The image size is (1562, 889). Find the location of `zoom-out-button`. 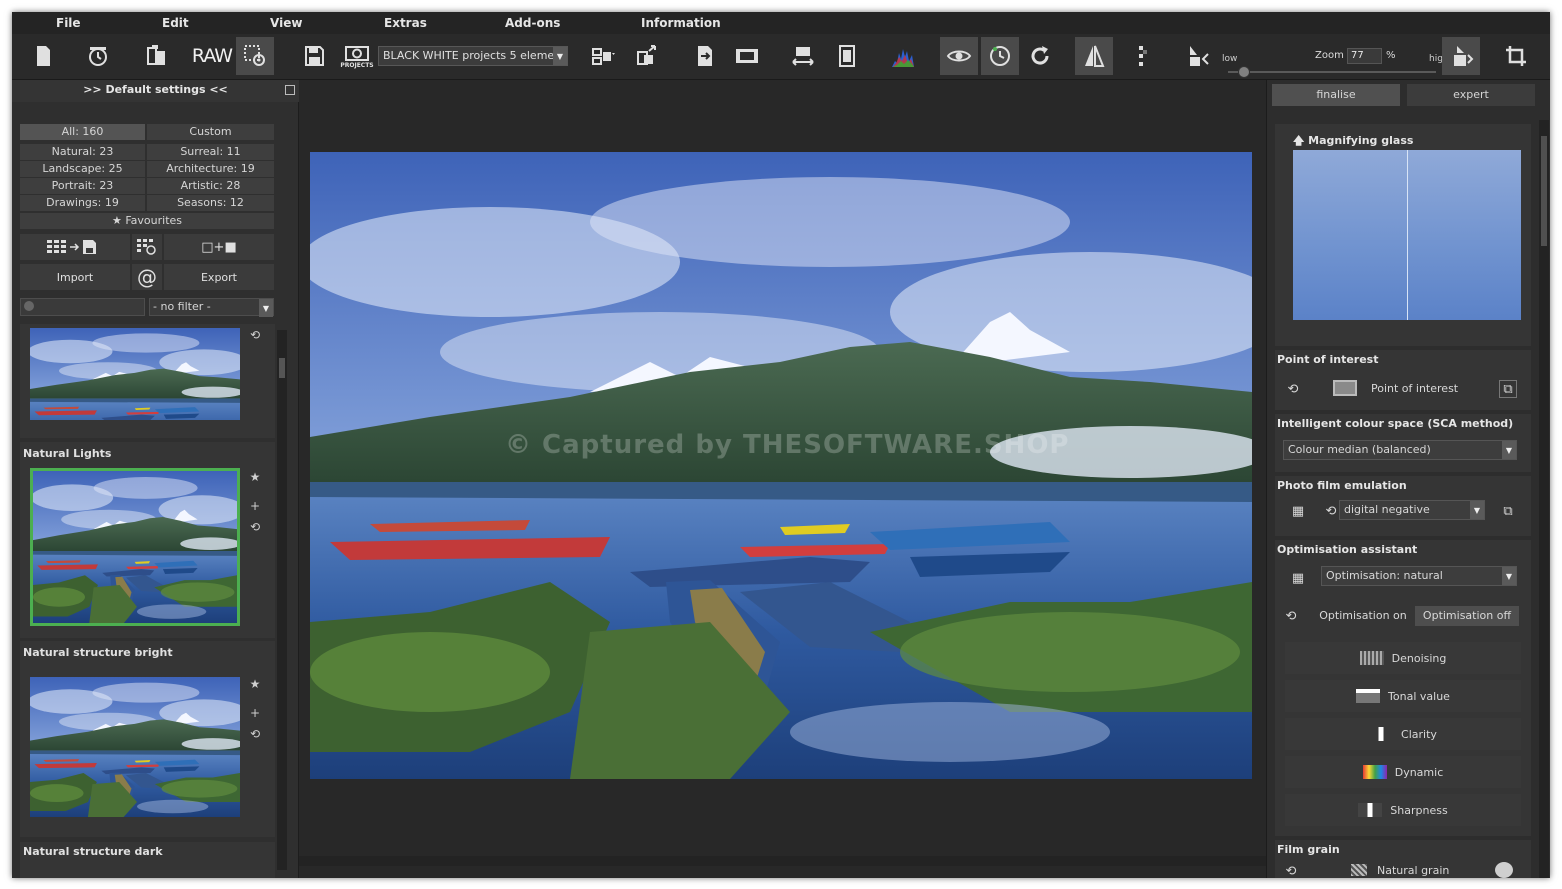

zoom-out-button is located at coordinates (1199, 56).